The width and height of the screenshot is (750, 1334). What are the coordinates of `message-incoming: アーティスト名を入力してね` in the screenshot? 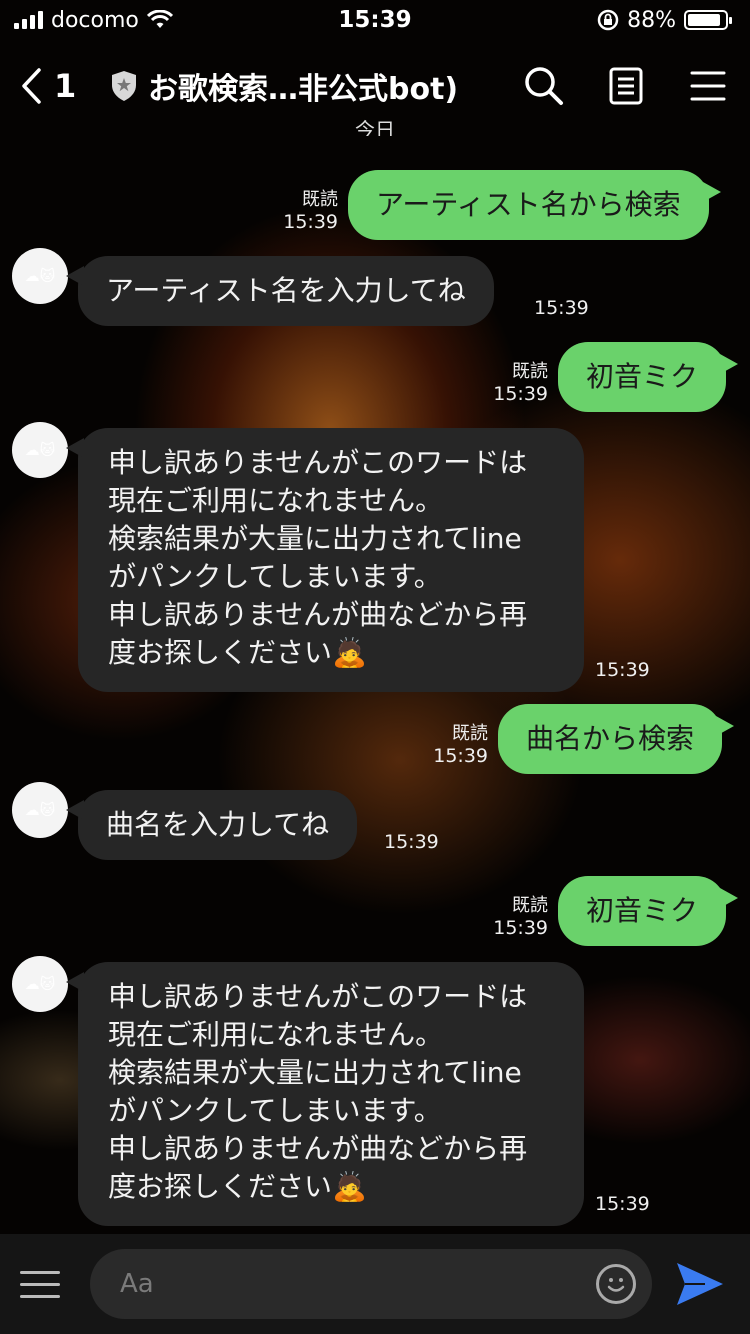 It's located at (280, 291).